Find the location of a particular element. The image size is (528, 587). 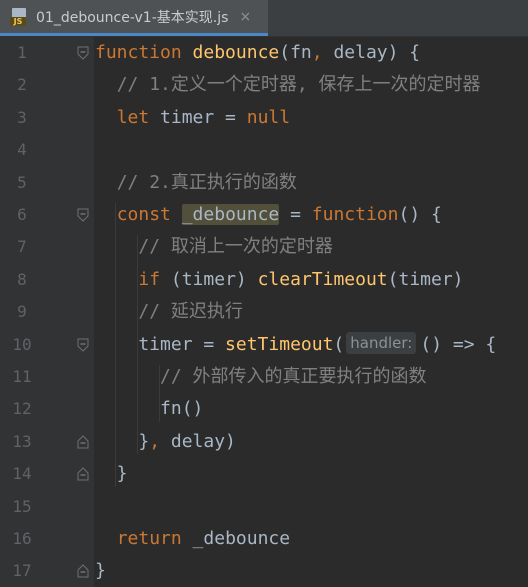

line-number: 7 is located at coordinates (22, 247).